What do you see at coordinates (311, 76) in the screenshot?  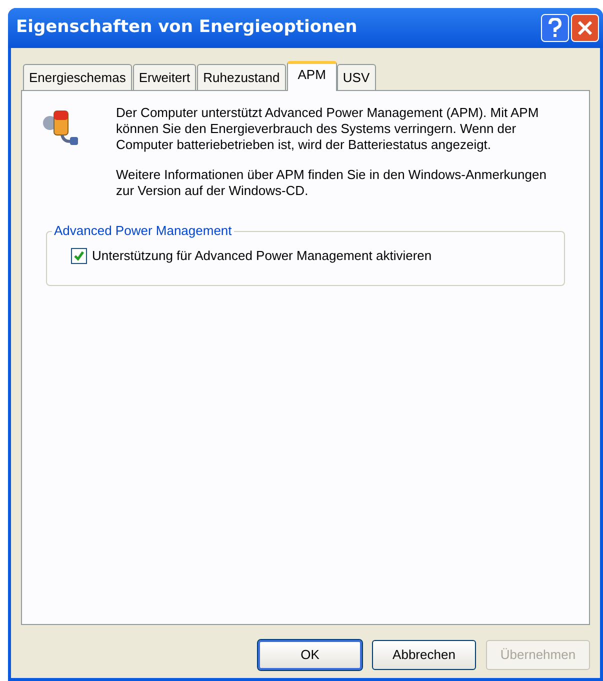 I see `tab: APM` at bounding box center [311, 76].